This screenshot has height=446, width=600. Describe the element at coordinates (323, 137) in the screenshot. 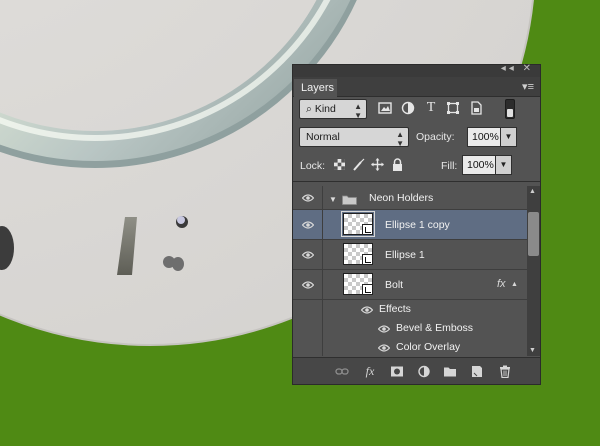

I see `blend-mode-value: Normal` at that location.